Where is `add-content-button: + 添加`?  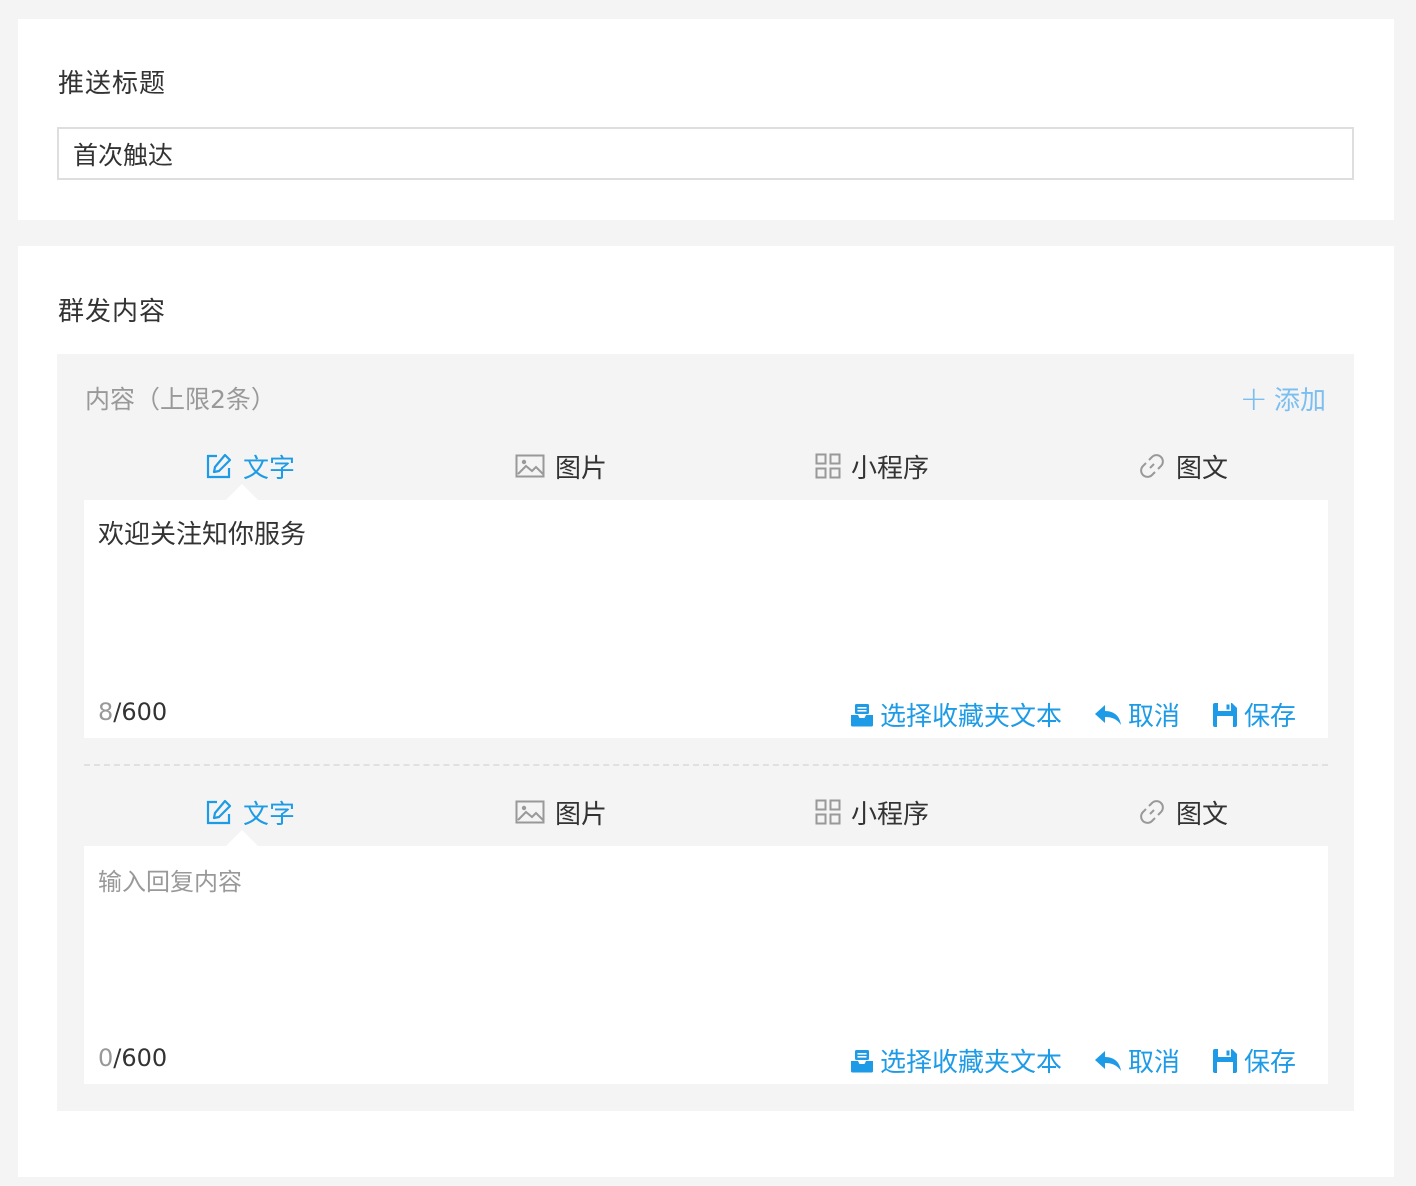
add-content-button: + 添加 is located at coordinates (1282, 398).